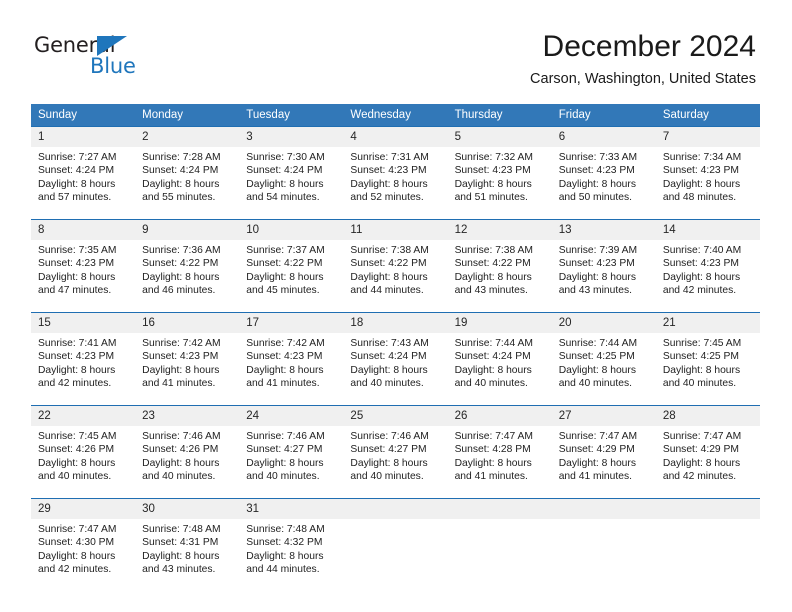 Image resolution: width=792 pixels, height=612 pixels. I want to click on day-number: 2, so click(187, 136).